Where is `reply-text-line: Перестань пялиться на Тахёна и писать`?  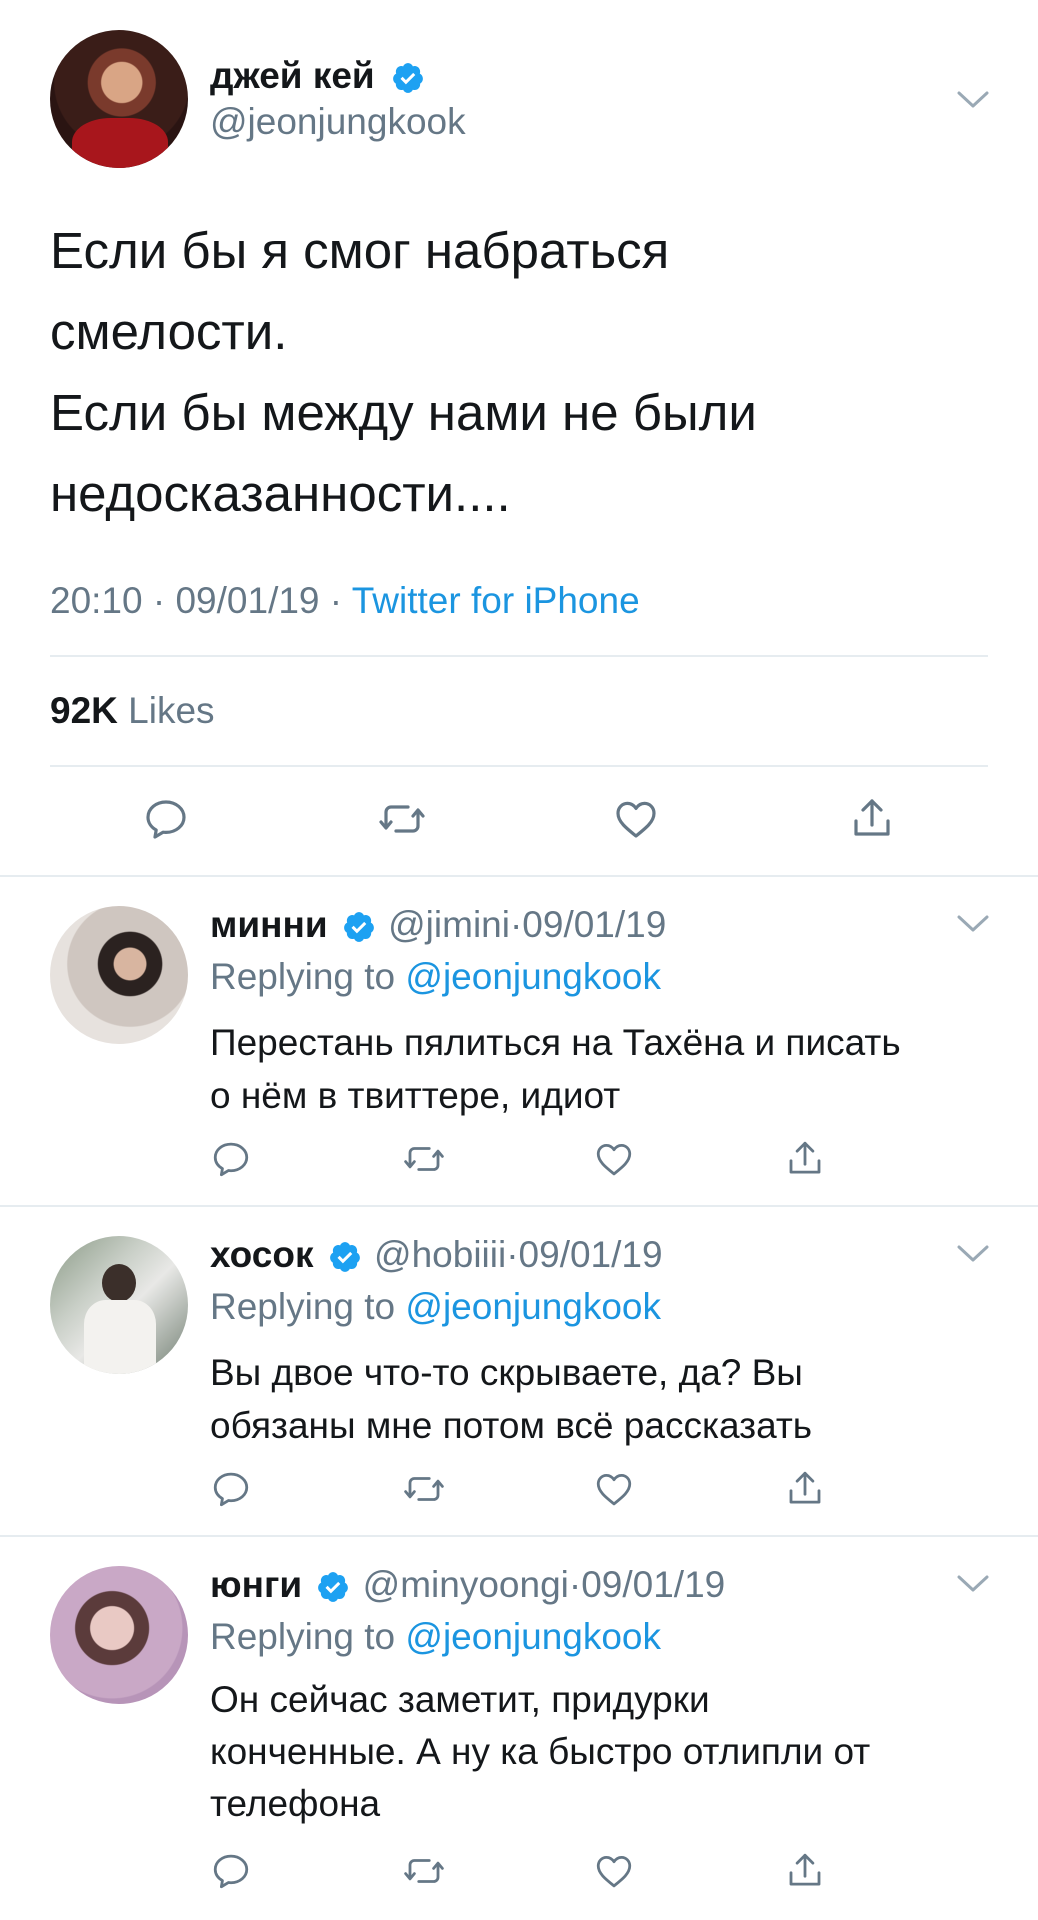 reply-text-line: Перестань пялиться на Тахёна и писать is located at coordinates (555, 1042).